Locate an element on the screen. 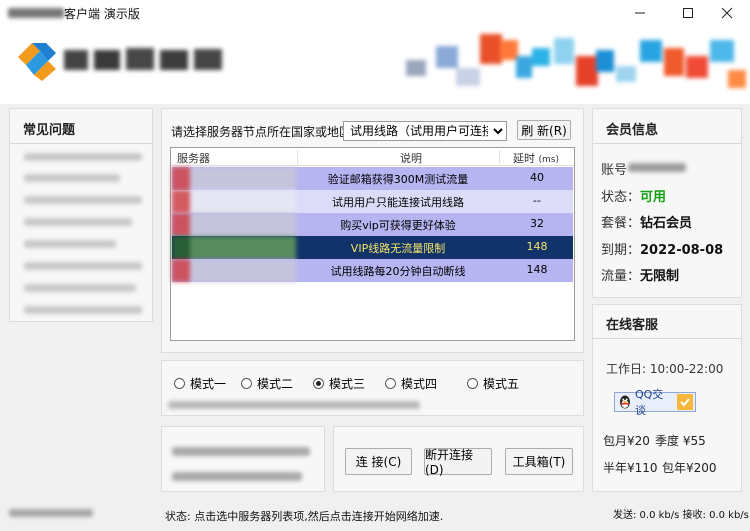  table-header: 服务器 说明 延时 (ms) is located at coordinates (372, 157).